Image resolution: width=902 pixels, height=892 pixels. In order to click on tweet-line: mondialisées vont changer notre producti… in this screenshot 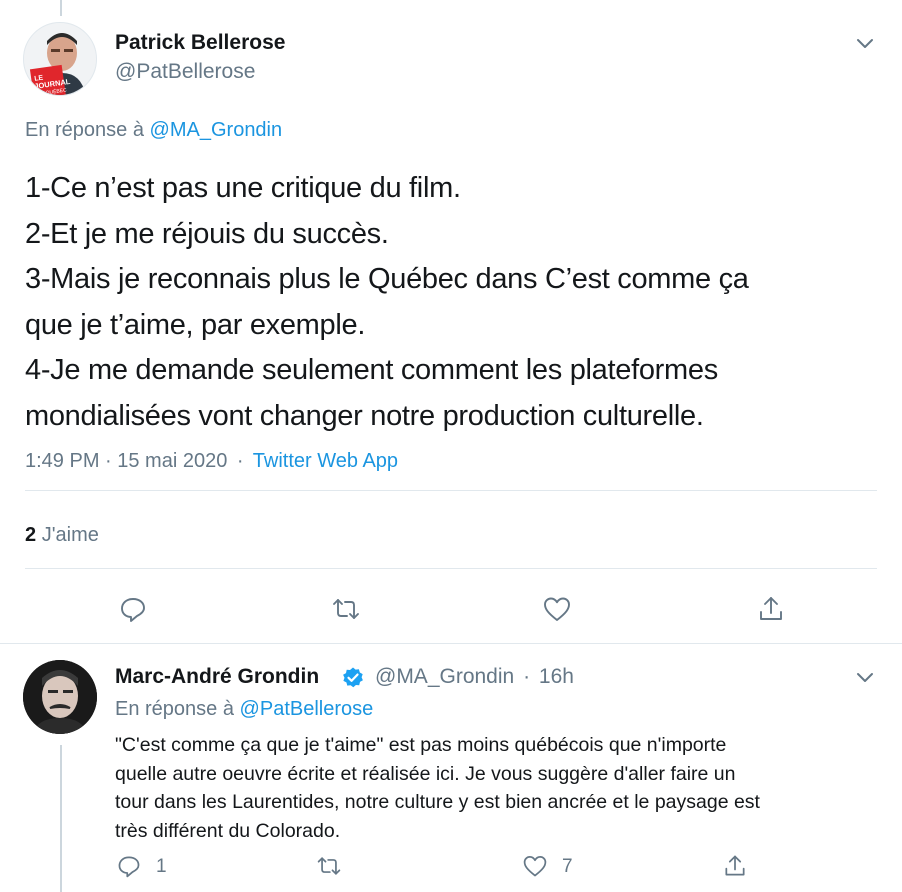, I will do `click(364, 415)`.